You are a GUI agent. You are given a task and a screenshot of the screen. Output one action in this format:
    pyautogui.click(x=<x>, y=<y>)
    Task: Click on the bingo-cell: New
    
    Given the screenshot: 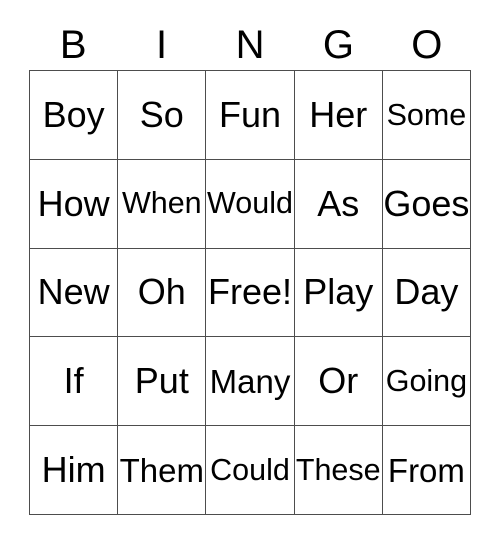 What is the action you would take?
    pyautogui.click(x=74, y=293)
    